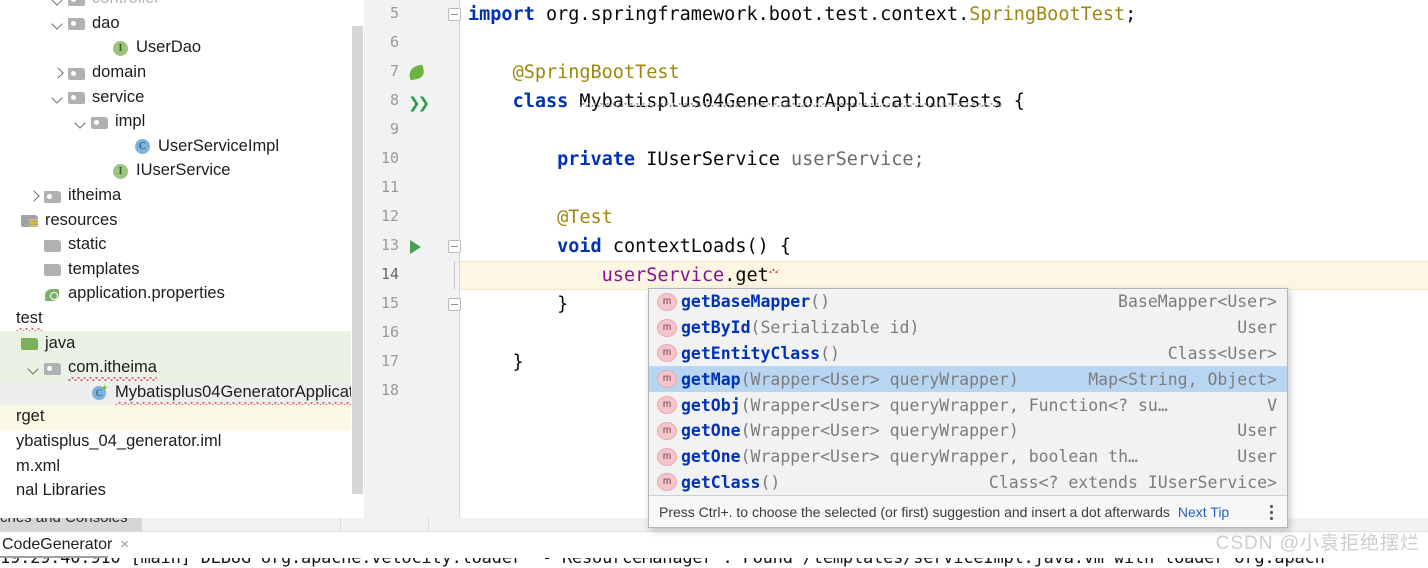 This screenshot has height=568, width=1428. What do you see at coordinates (746, 302) in the screenshot?
I see `autocomplete-method-name: getBaseMapper` at bounding box center [746, 302].